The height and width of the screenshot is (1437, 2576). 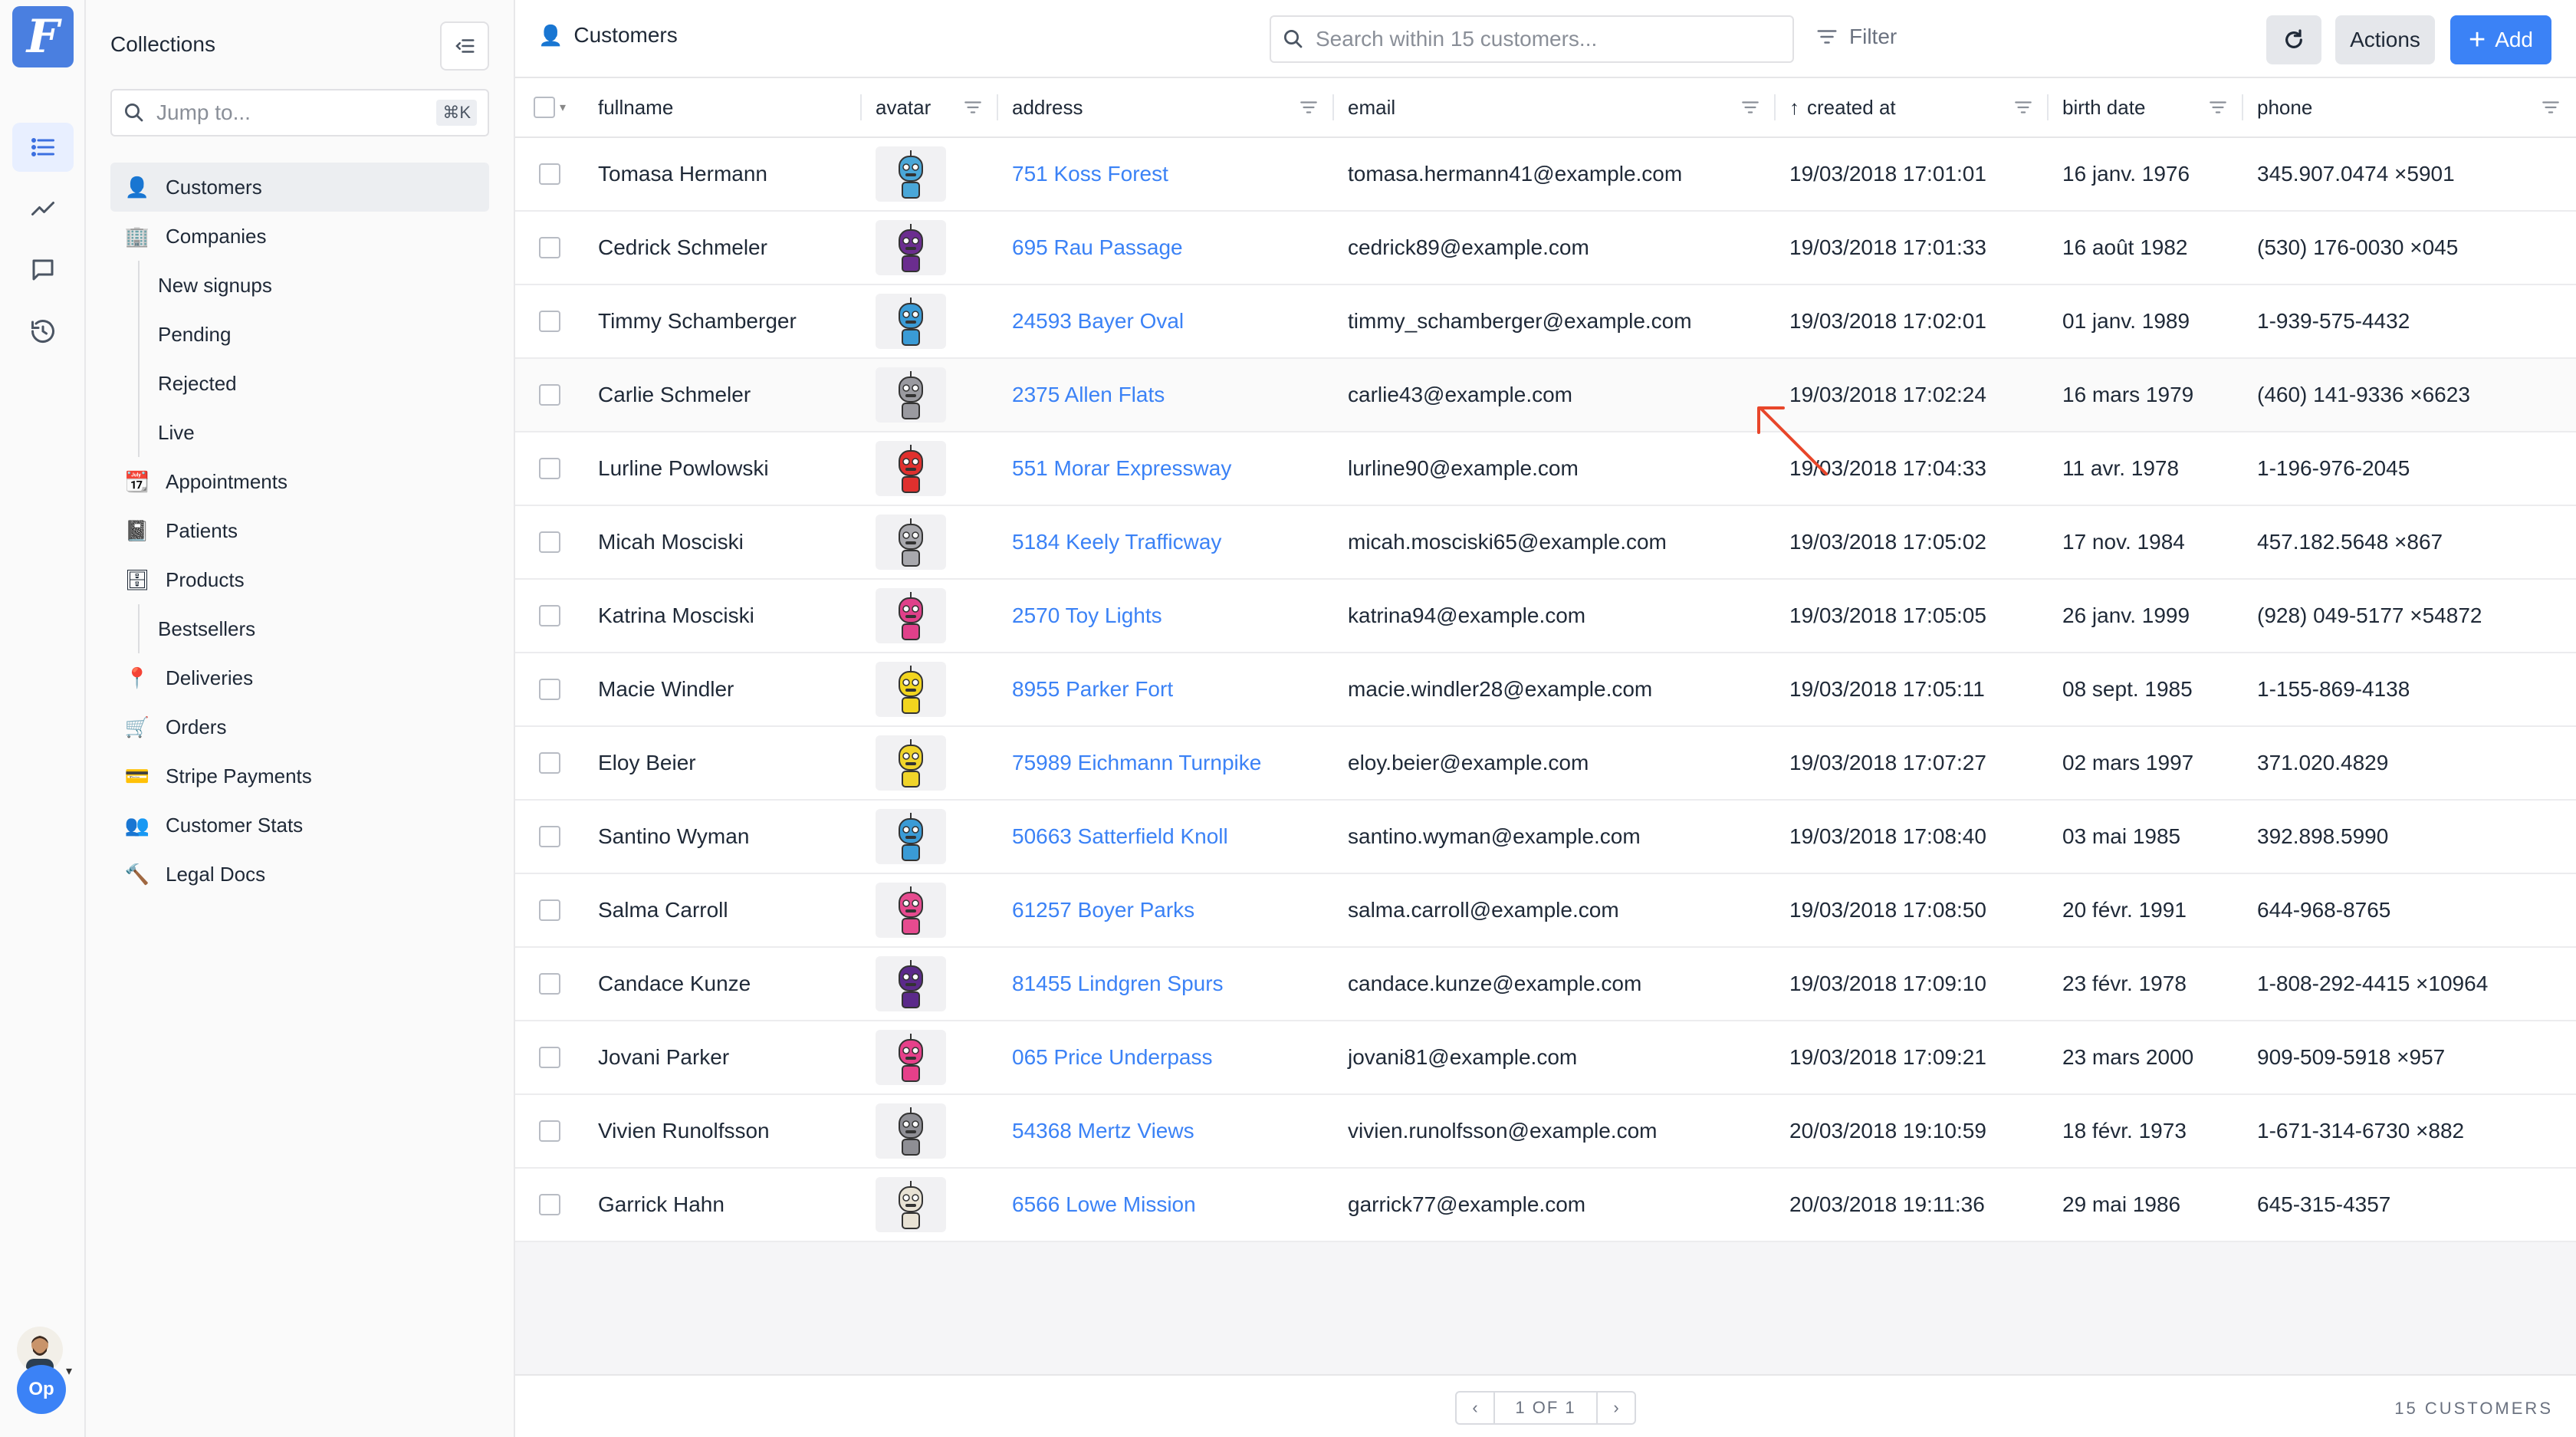 What do you see at coordinates (1121, 468) in the screenshot?
I see `address-link: 551 Morar Expressway` at bounding box center [1121, 468].